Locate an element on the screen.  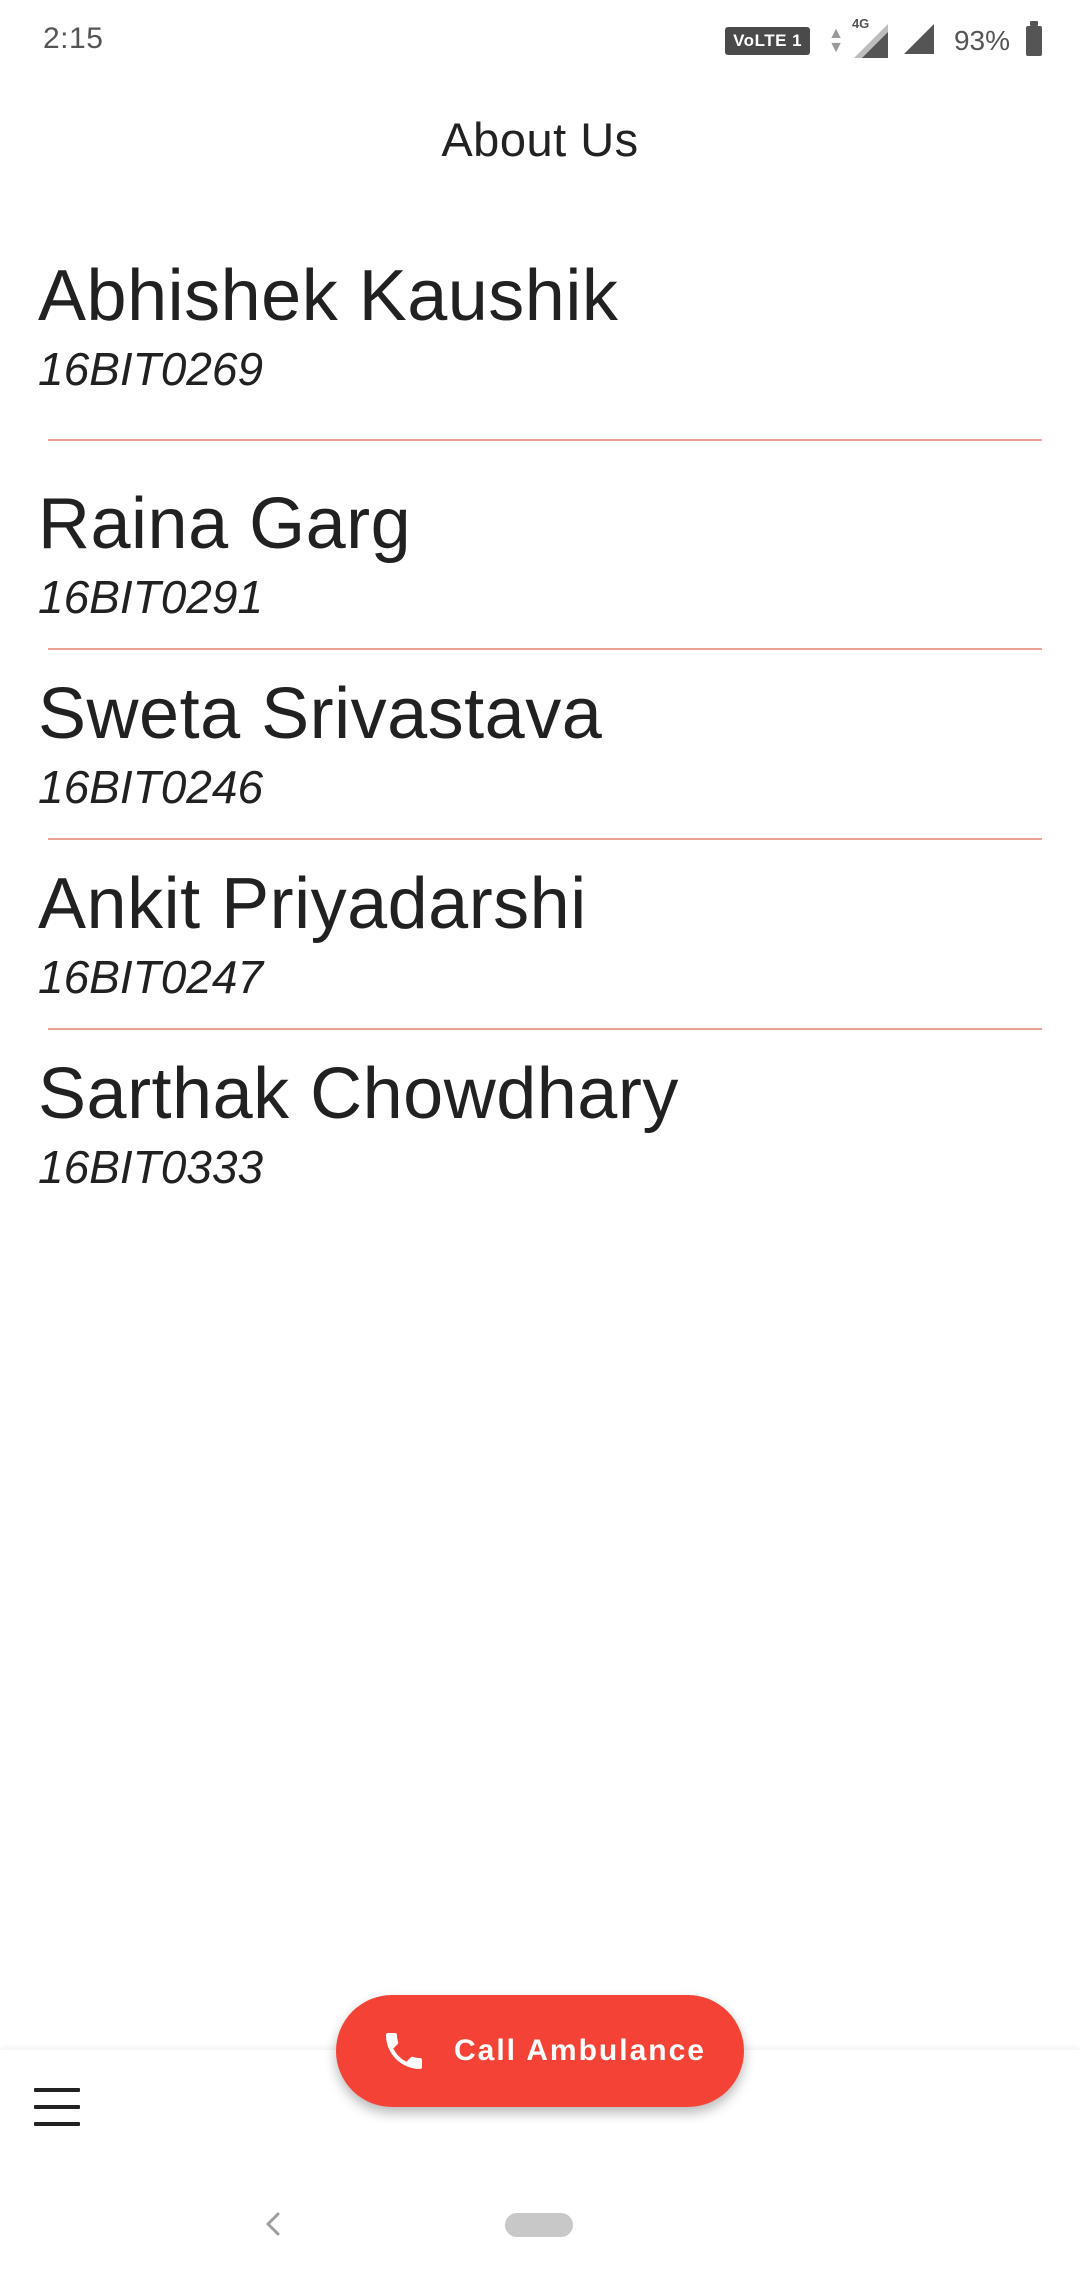
member-name: Raina Garg is located at coordinates (225, 524).